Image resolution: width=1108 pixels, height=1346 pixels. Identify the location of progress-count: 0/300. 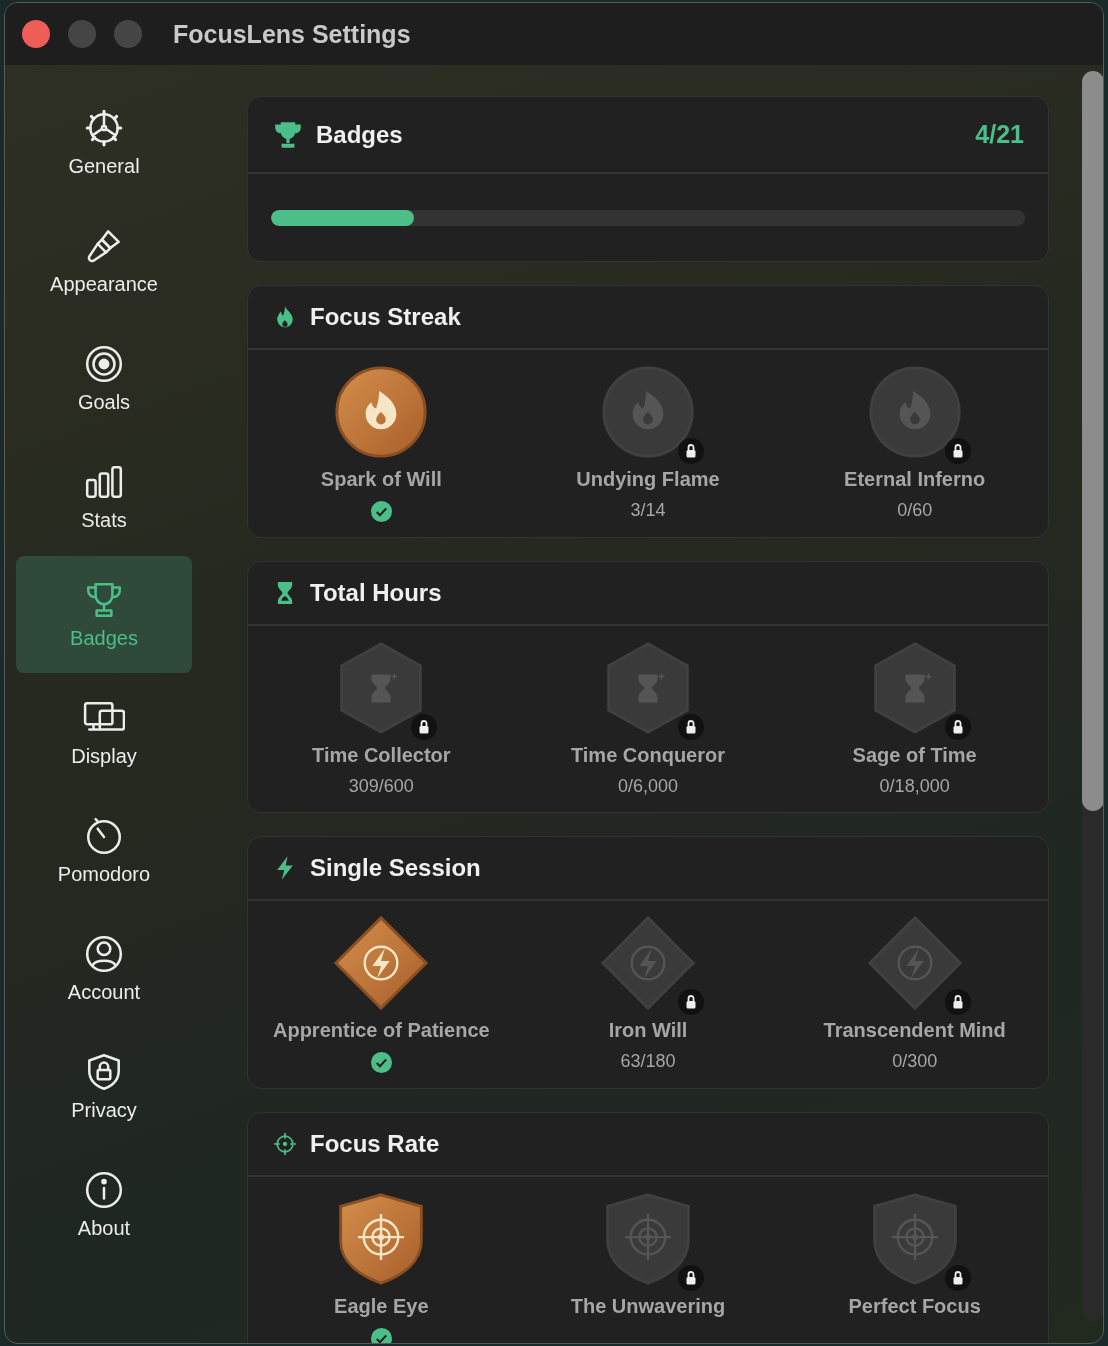
(915, 1062).